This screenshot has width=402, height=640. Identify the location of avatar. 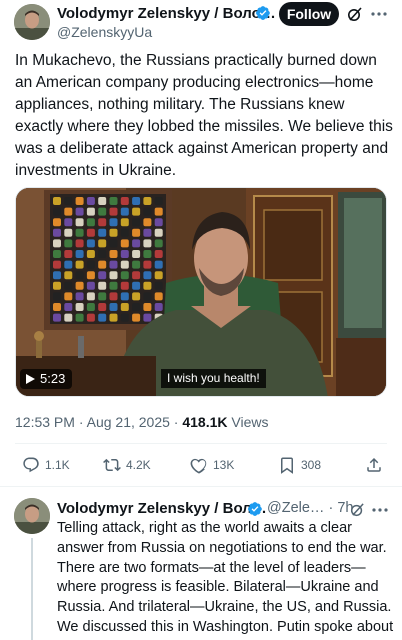
(32, 22).